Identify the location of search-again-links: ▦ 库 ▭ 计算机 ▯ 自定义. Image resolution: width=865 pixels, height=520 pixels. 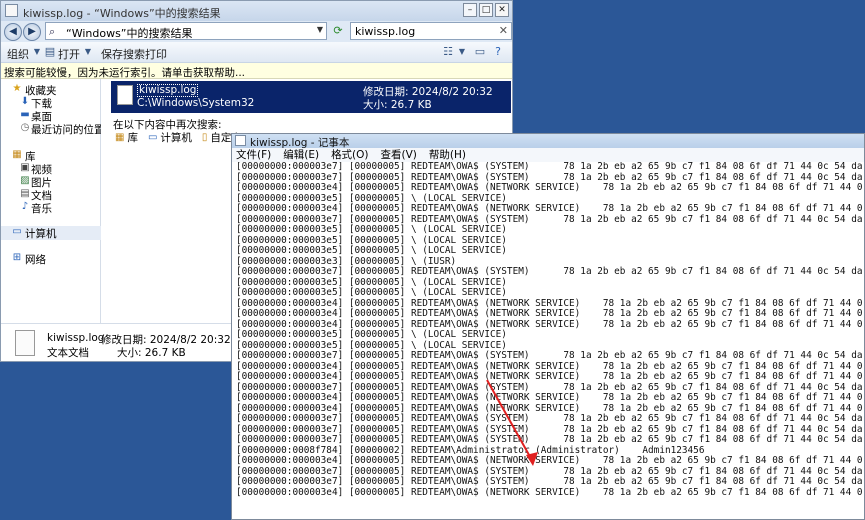
(178, 137).